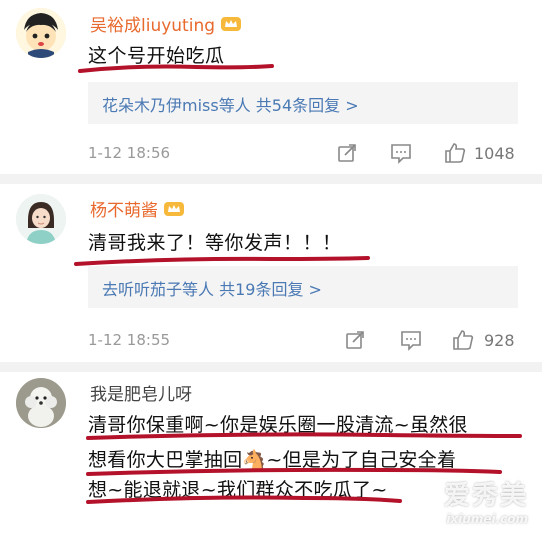 The image size is (542, 536). Describe the element at coordinates (494, 153) in the screenshot. I see `like-count: 1048` at that location.